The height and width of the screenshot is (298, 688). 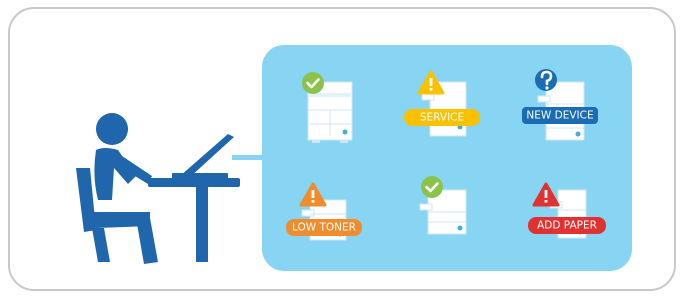 I want to click on service-label: SERVICE, so click(x=442, y=118).